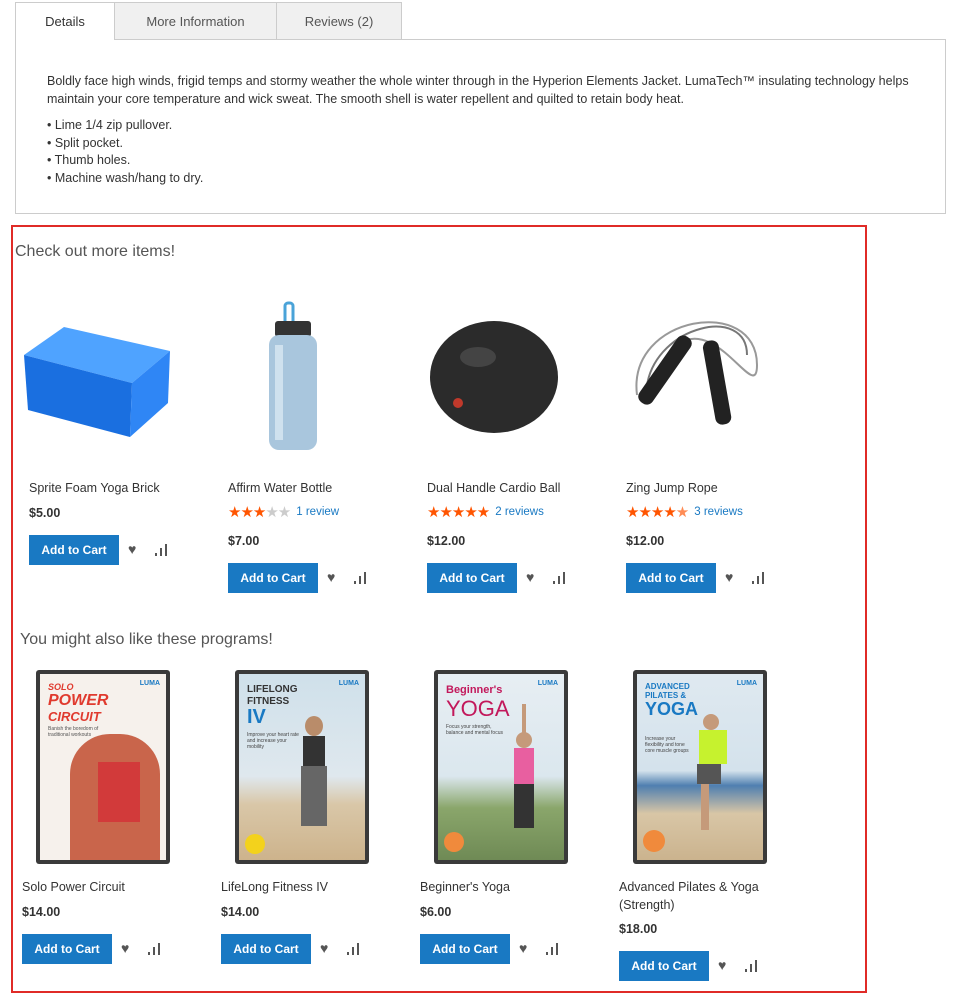 This screenshot has height=1000, width=953. What do you see at coordinates (295, 367) in the screenshot?
I see `water-bottle-image` at bounding box center [295, 367].